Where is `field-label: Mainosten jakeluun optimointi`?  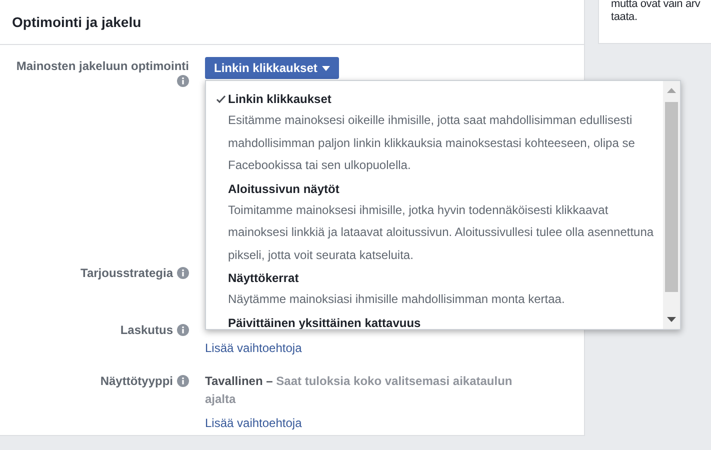 field-label: Mainosten jakeluun optimointi is located at coordinates (102, 66).